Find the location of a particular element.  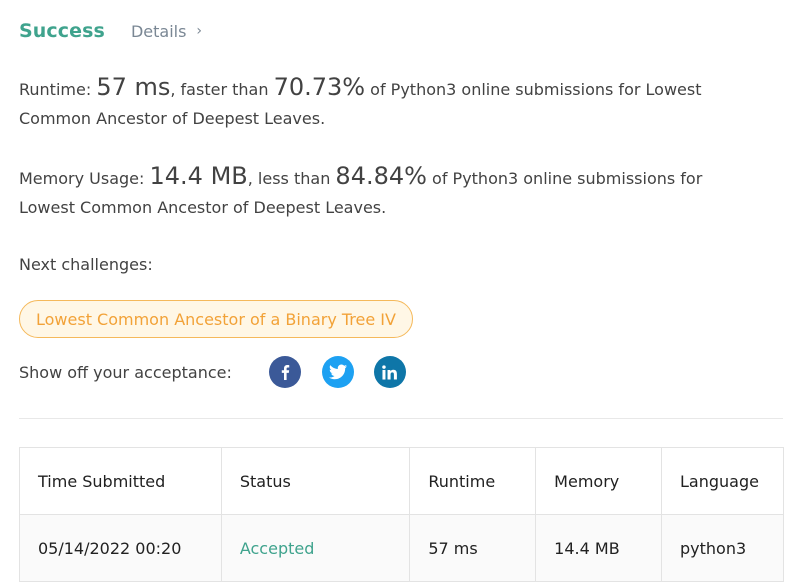

column-header-runtime: Runtime is located at coordinates (473, 481).